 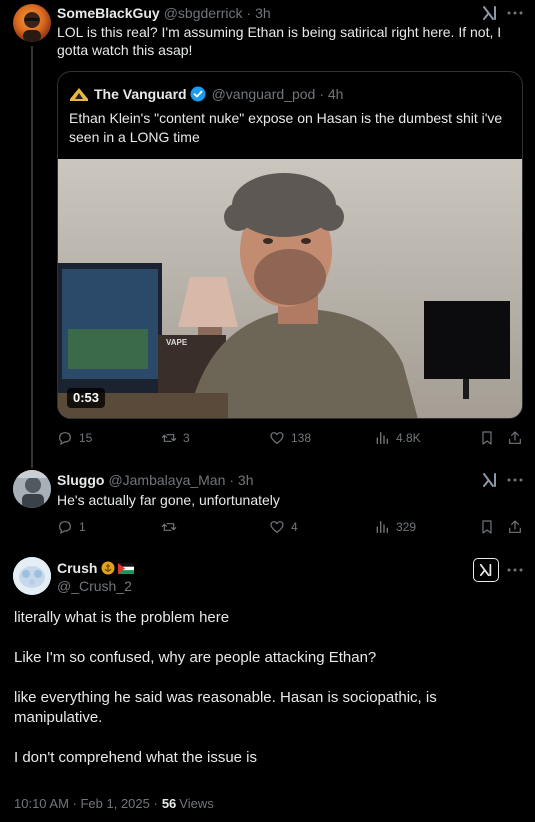 I want to click on repost-button, so click(x=172, y=527).